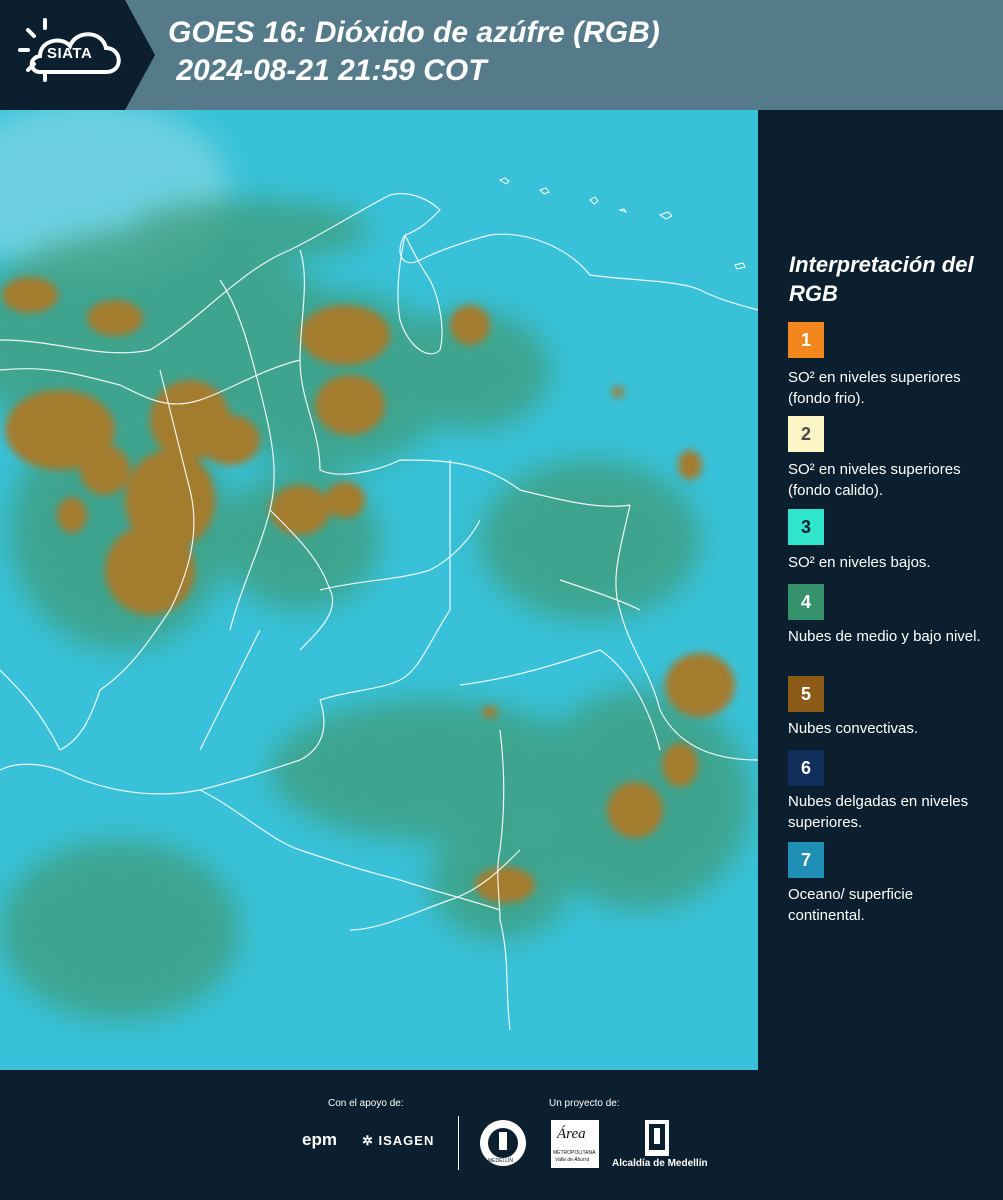 The width and height of the screenshot is (1003, 1200). I want to click on legend-swatch-2: 2, so click(806, 434).